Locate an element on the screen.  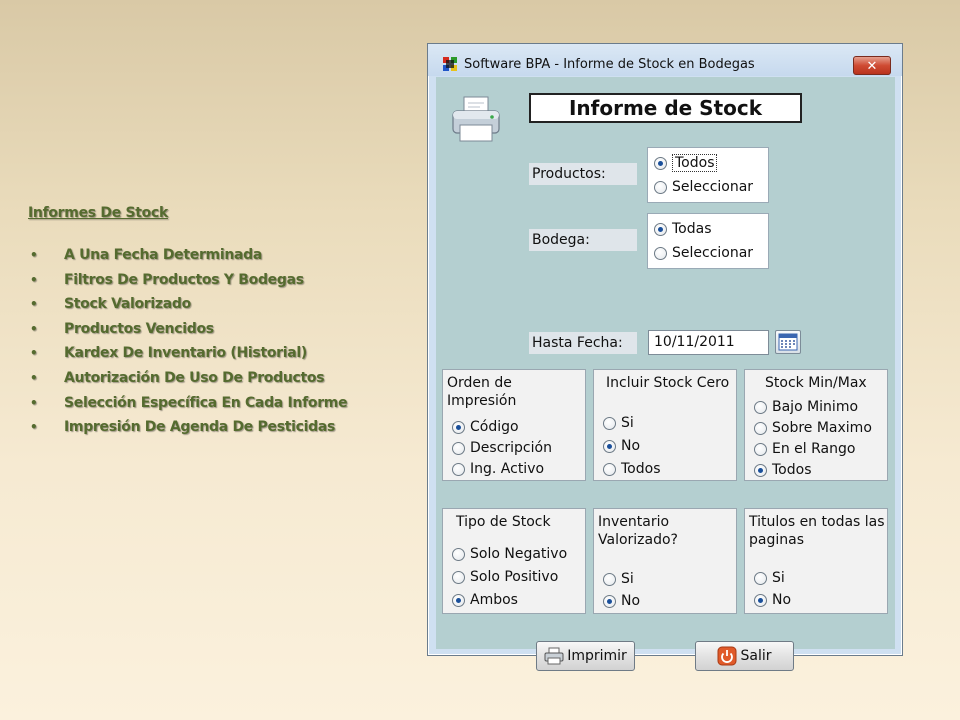
calendar-button is located at coordinates (788, 342).